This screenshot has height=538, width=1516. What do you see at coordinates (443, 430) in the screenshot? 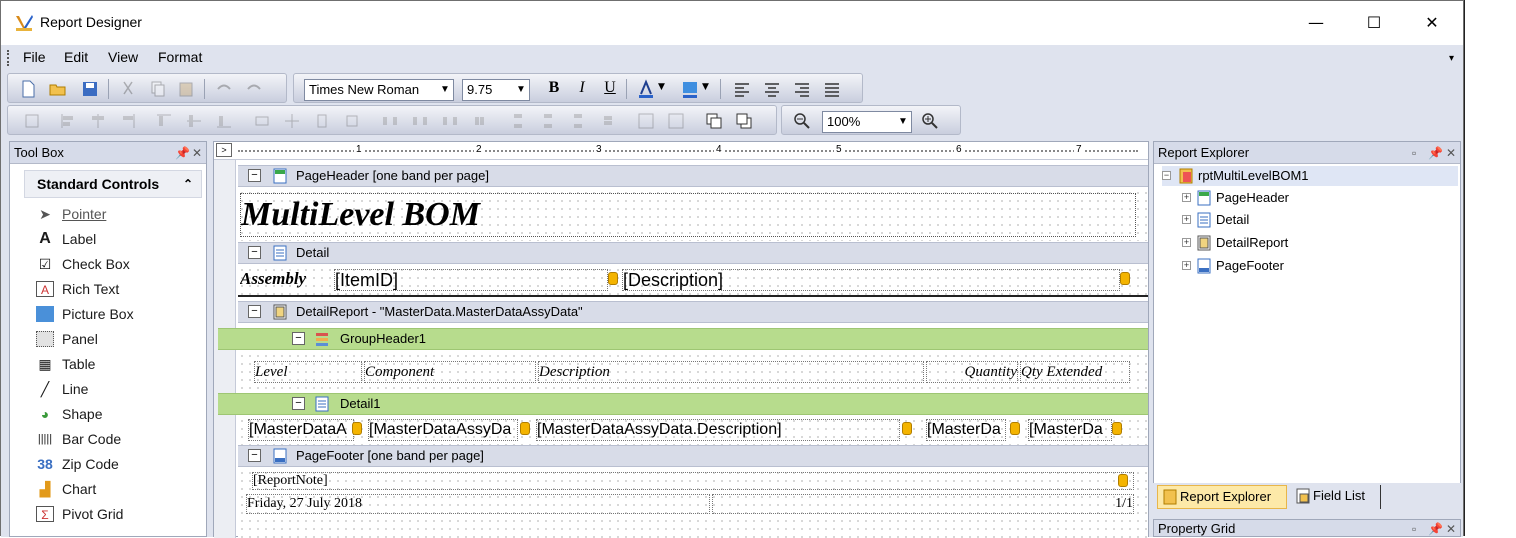
I see `d1-component-field: [MasterDataAssyDa` at bounding box center [443, 430].